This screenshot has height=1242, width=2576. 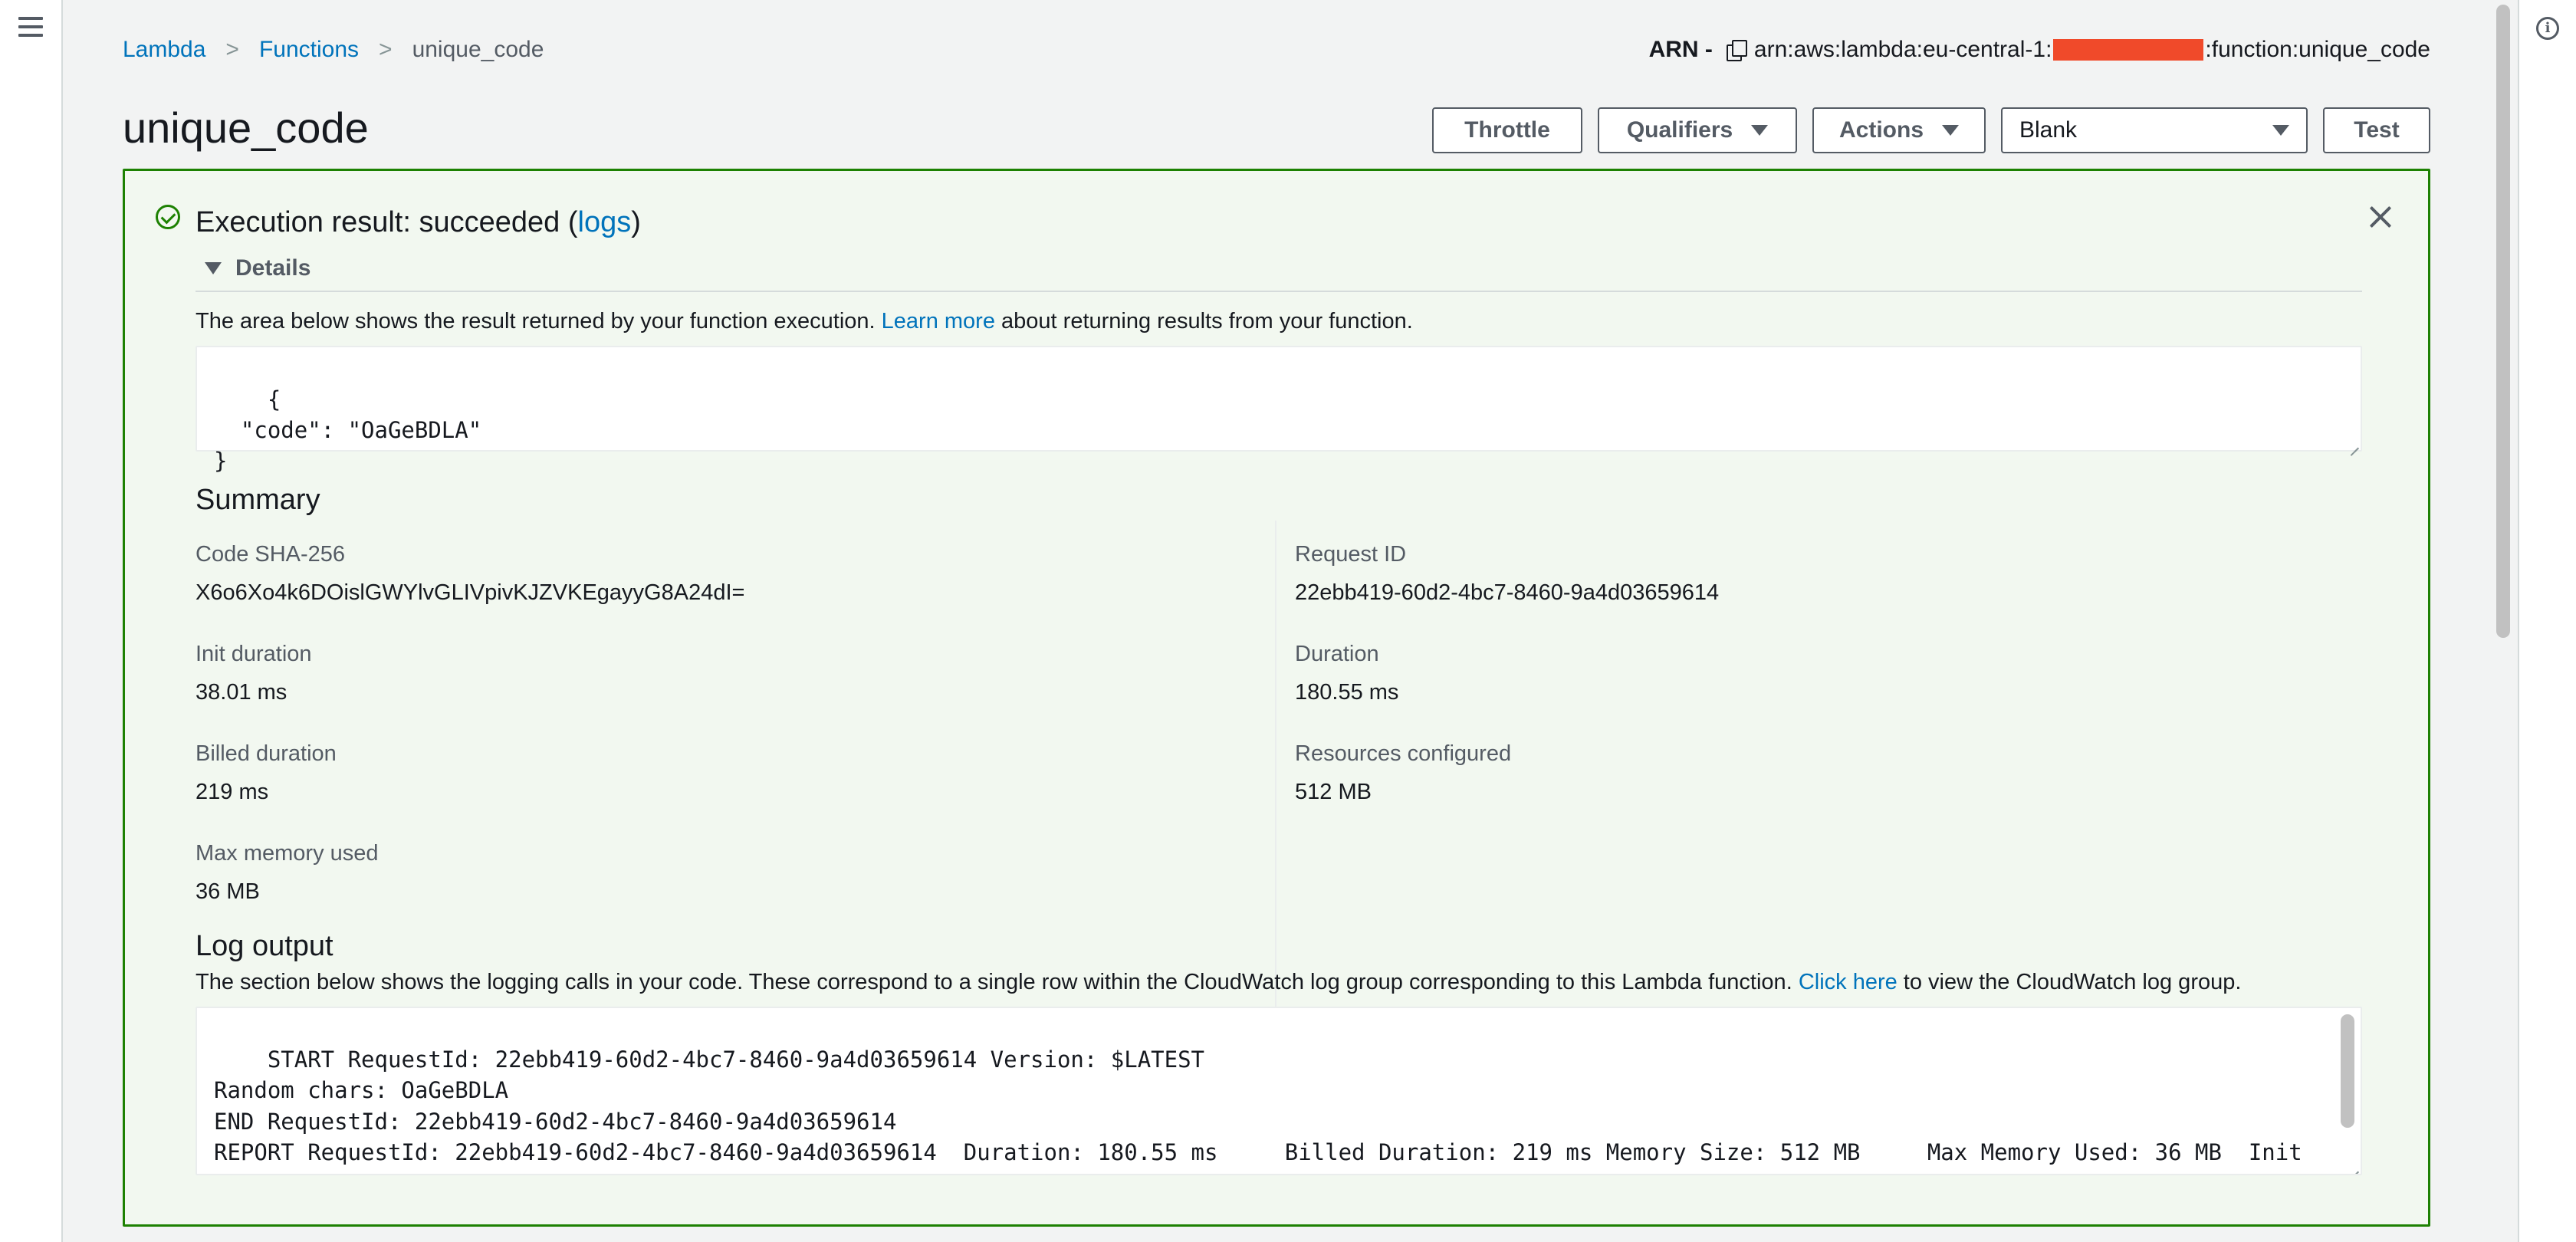 What do you see at coordinates (1403, 754) in the screenshot?
I see `summary-label: Resources configured` at bounding box center [1403, 754].